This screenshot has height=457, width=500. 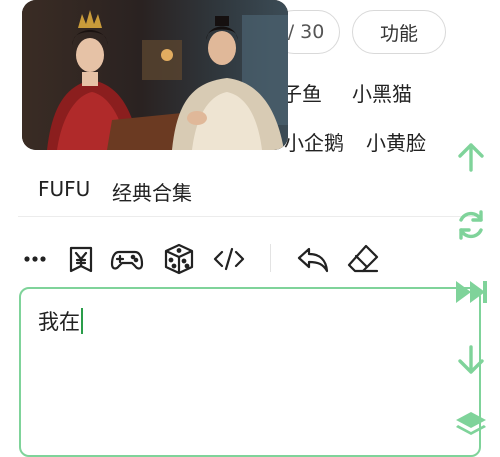 What do you see at coordinates (249, 216) in the screenshot?
I see `divider` at bounding box center [249, 216].